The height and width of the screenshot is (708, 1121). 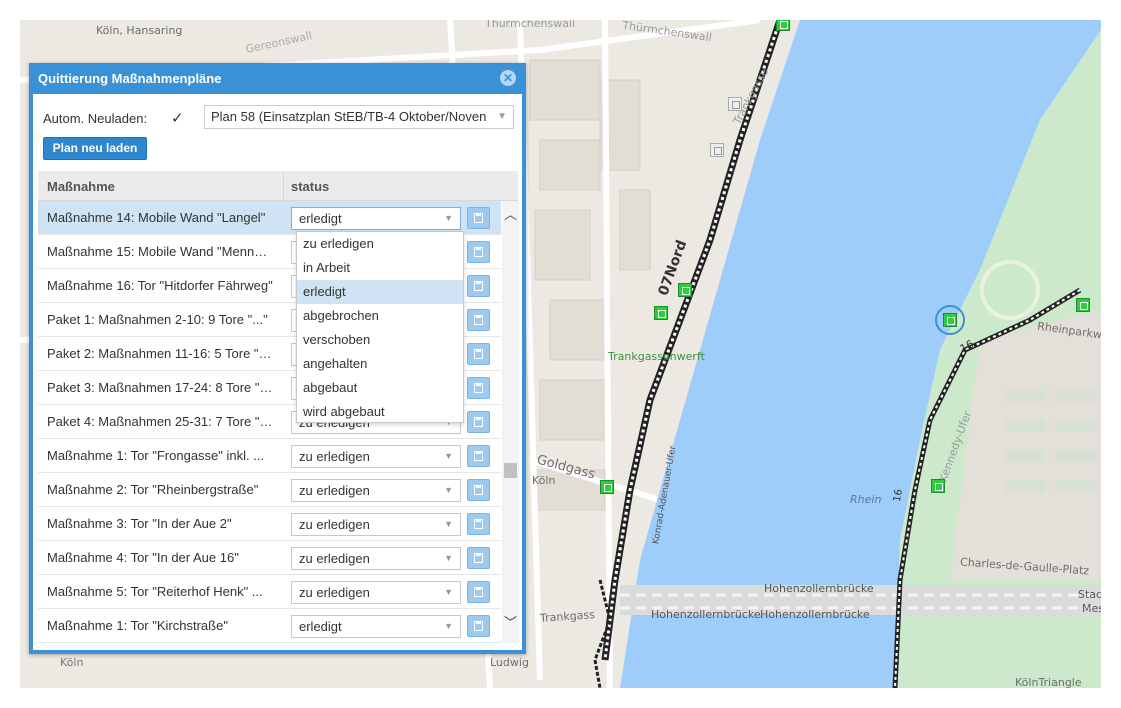 I want to click on map-label: Rhein, so click(x=866, y=499).